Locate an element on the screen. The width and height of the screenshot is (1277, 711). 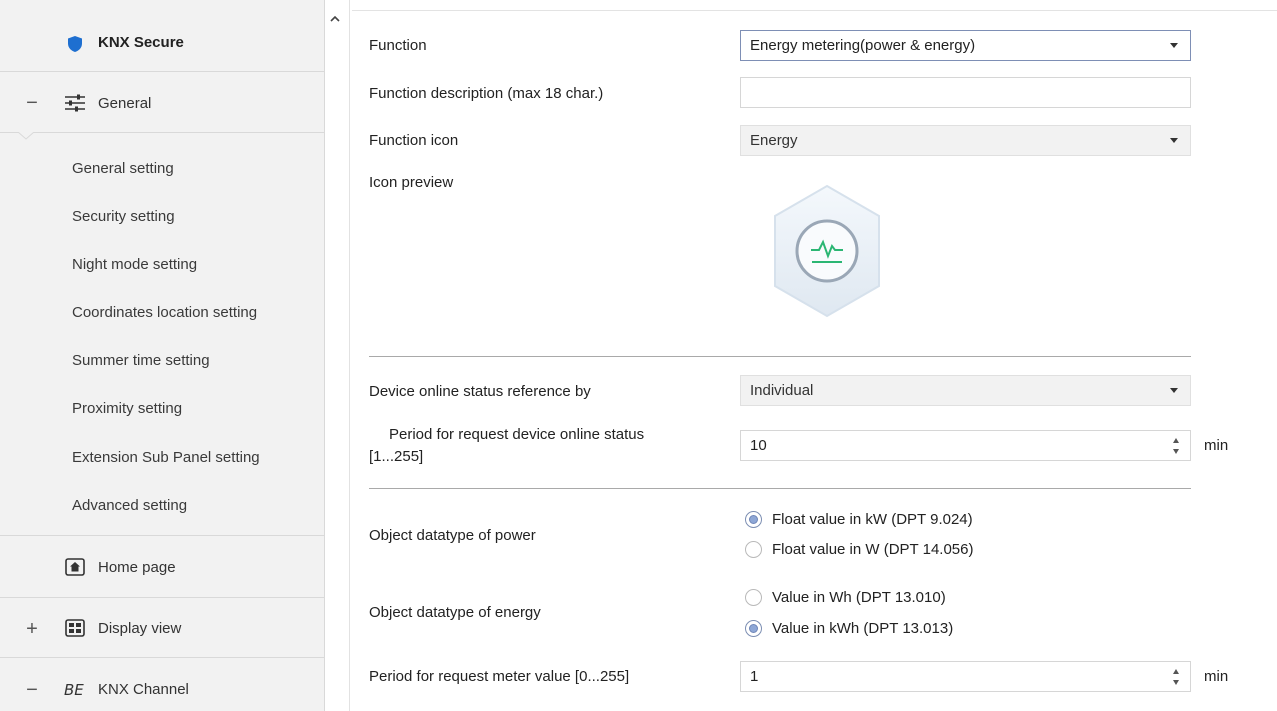
energy-datatype-label: Object datatype of energy is located at coordinates (455, 612).